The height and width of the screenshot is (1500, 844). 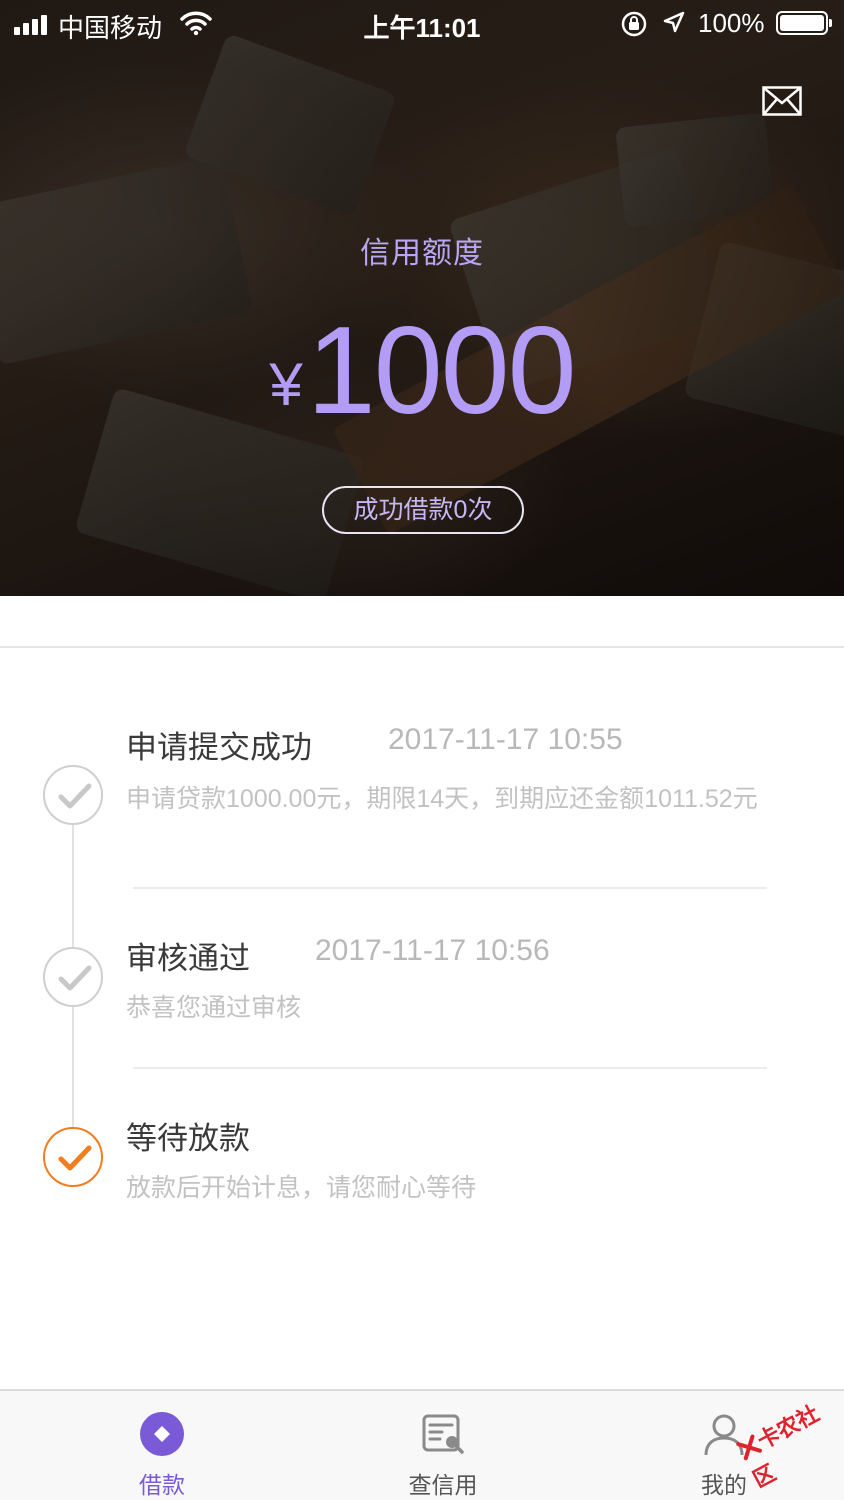 What do you see at coordinates (188, 958) in the screenshot?
I see `step-title: 审核通过` at bounding box center [188, 958].